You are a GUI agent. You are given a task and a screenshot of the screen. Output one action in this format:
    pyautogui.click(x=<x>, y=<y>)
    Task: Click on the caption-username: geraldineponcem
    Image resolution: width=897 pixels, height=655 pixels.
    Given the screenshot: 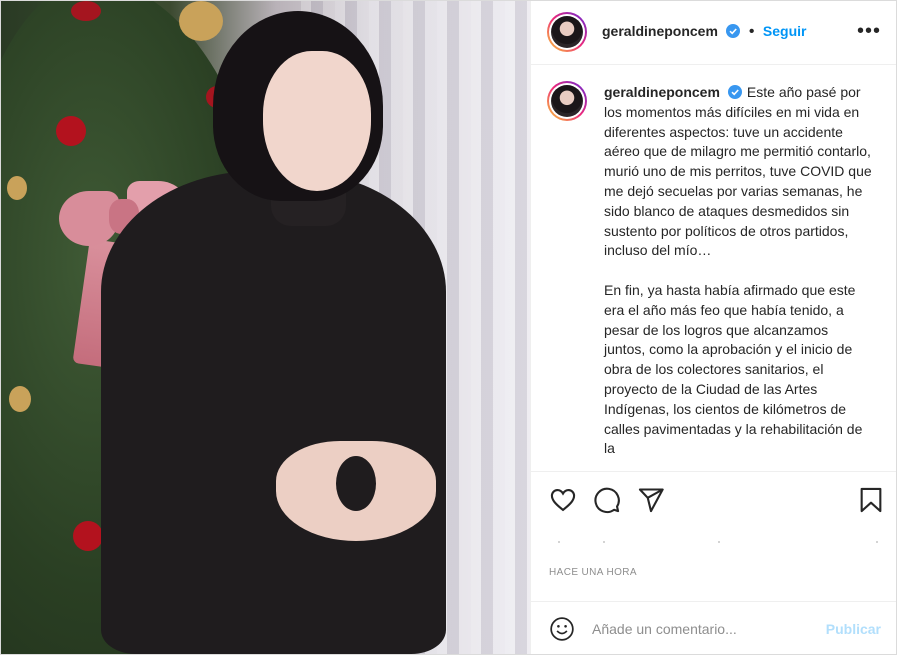 What is the action you would take?
    pyautogui.click(x=662, y=92)
    